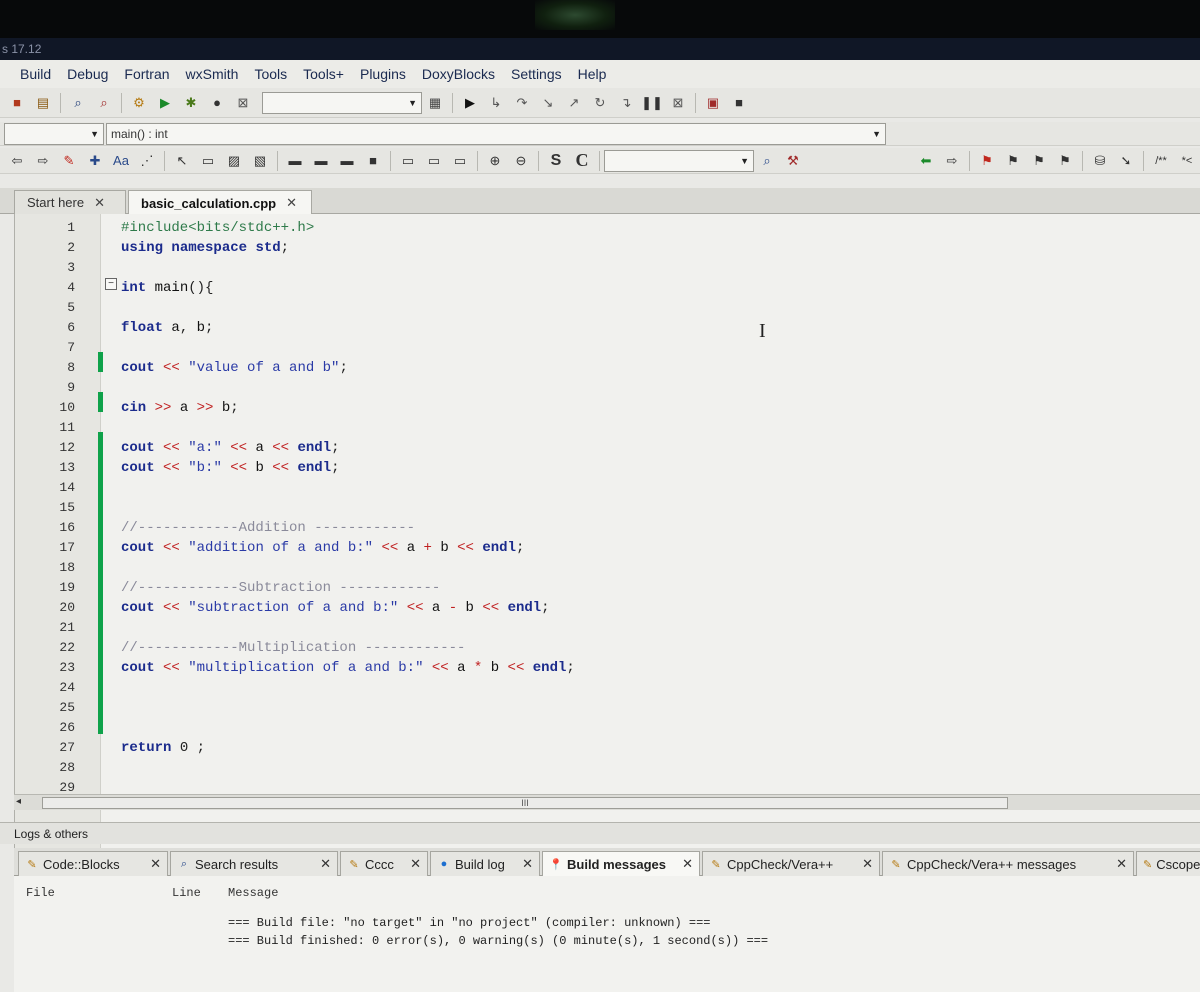  Describe the element at coordinates (521, 161) in the screenshot. I see `zoom-out-icon: ⊖` at that location.